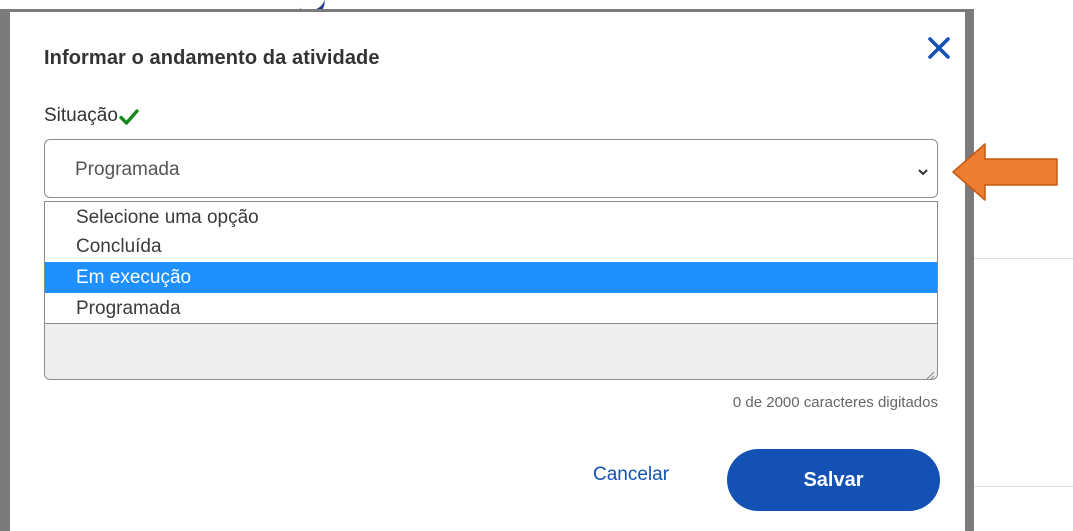  I want to click on situacao-select: Programada, so click(491, 168).